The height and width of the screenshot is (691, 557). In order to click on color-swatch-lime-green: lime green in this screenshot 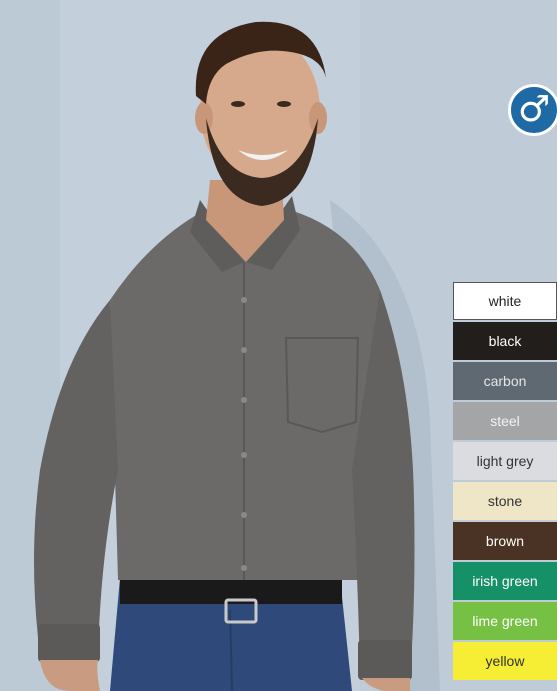, I will do `click(505, 621)`.